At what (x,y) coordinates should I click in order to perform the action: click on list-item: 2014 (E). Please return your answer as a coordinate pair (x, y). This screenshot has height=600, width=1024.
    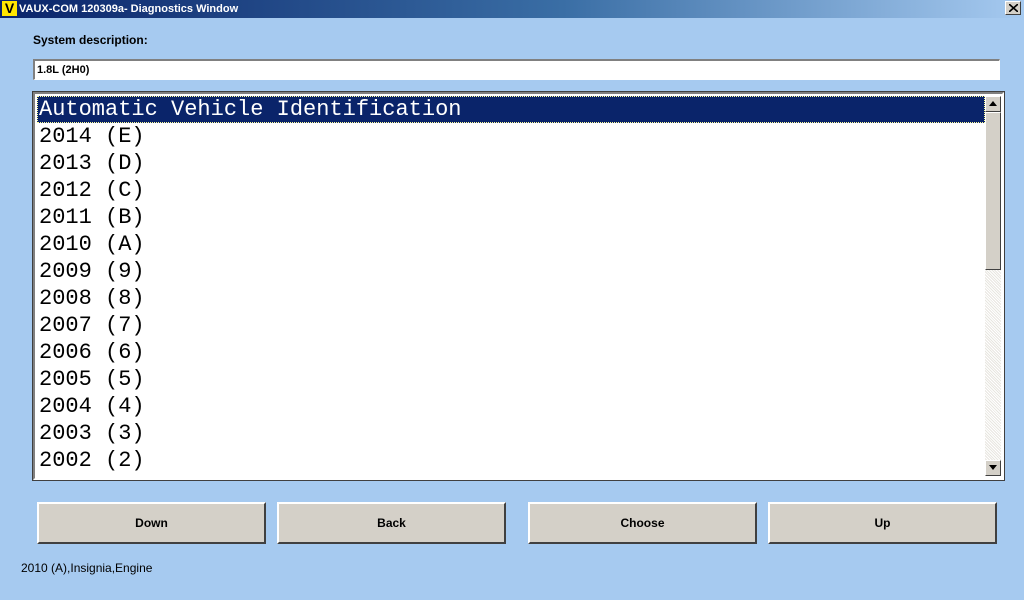
    Looking at the image, I should click on (511, 136).